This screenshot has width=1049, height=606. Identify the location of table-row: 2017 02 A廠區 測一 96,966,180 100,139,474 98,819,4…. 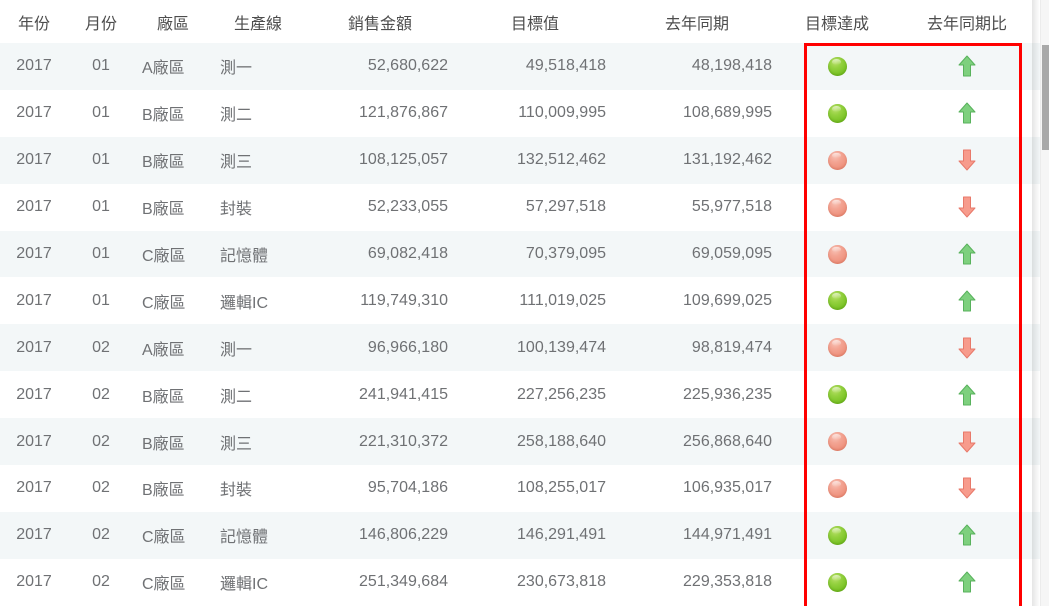
(520, 348).